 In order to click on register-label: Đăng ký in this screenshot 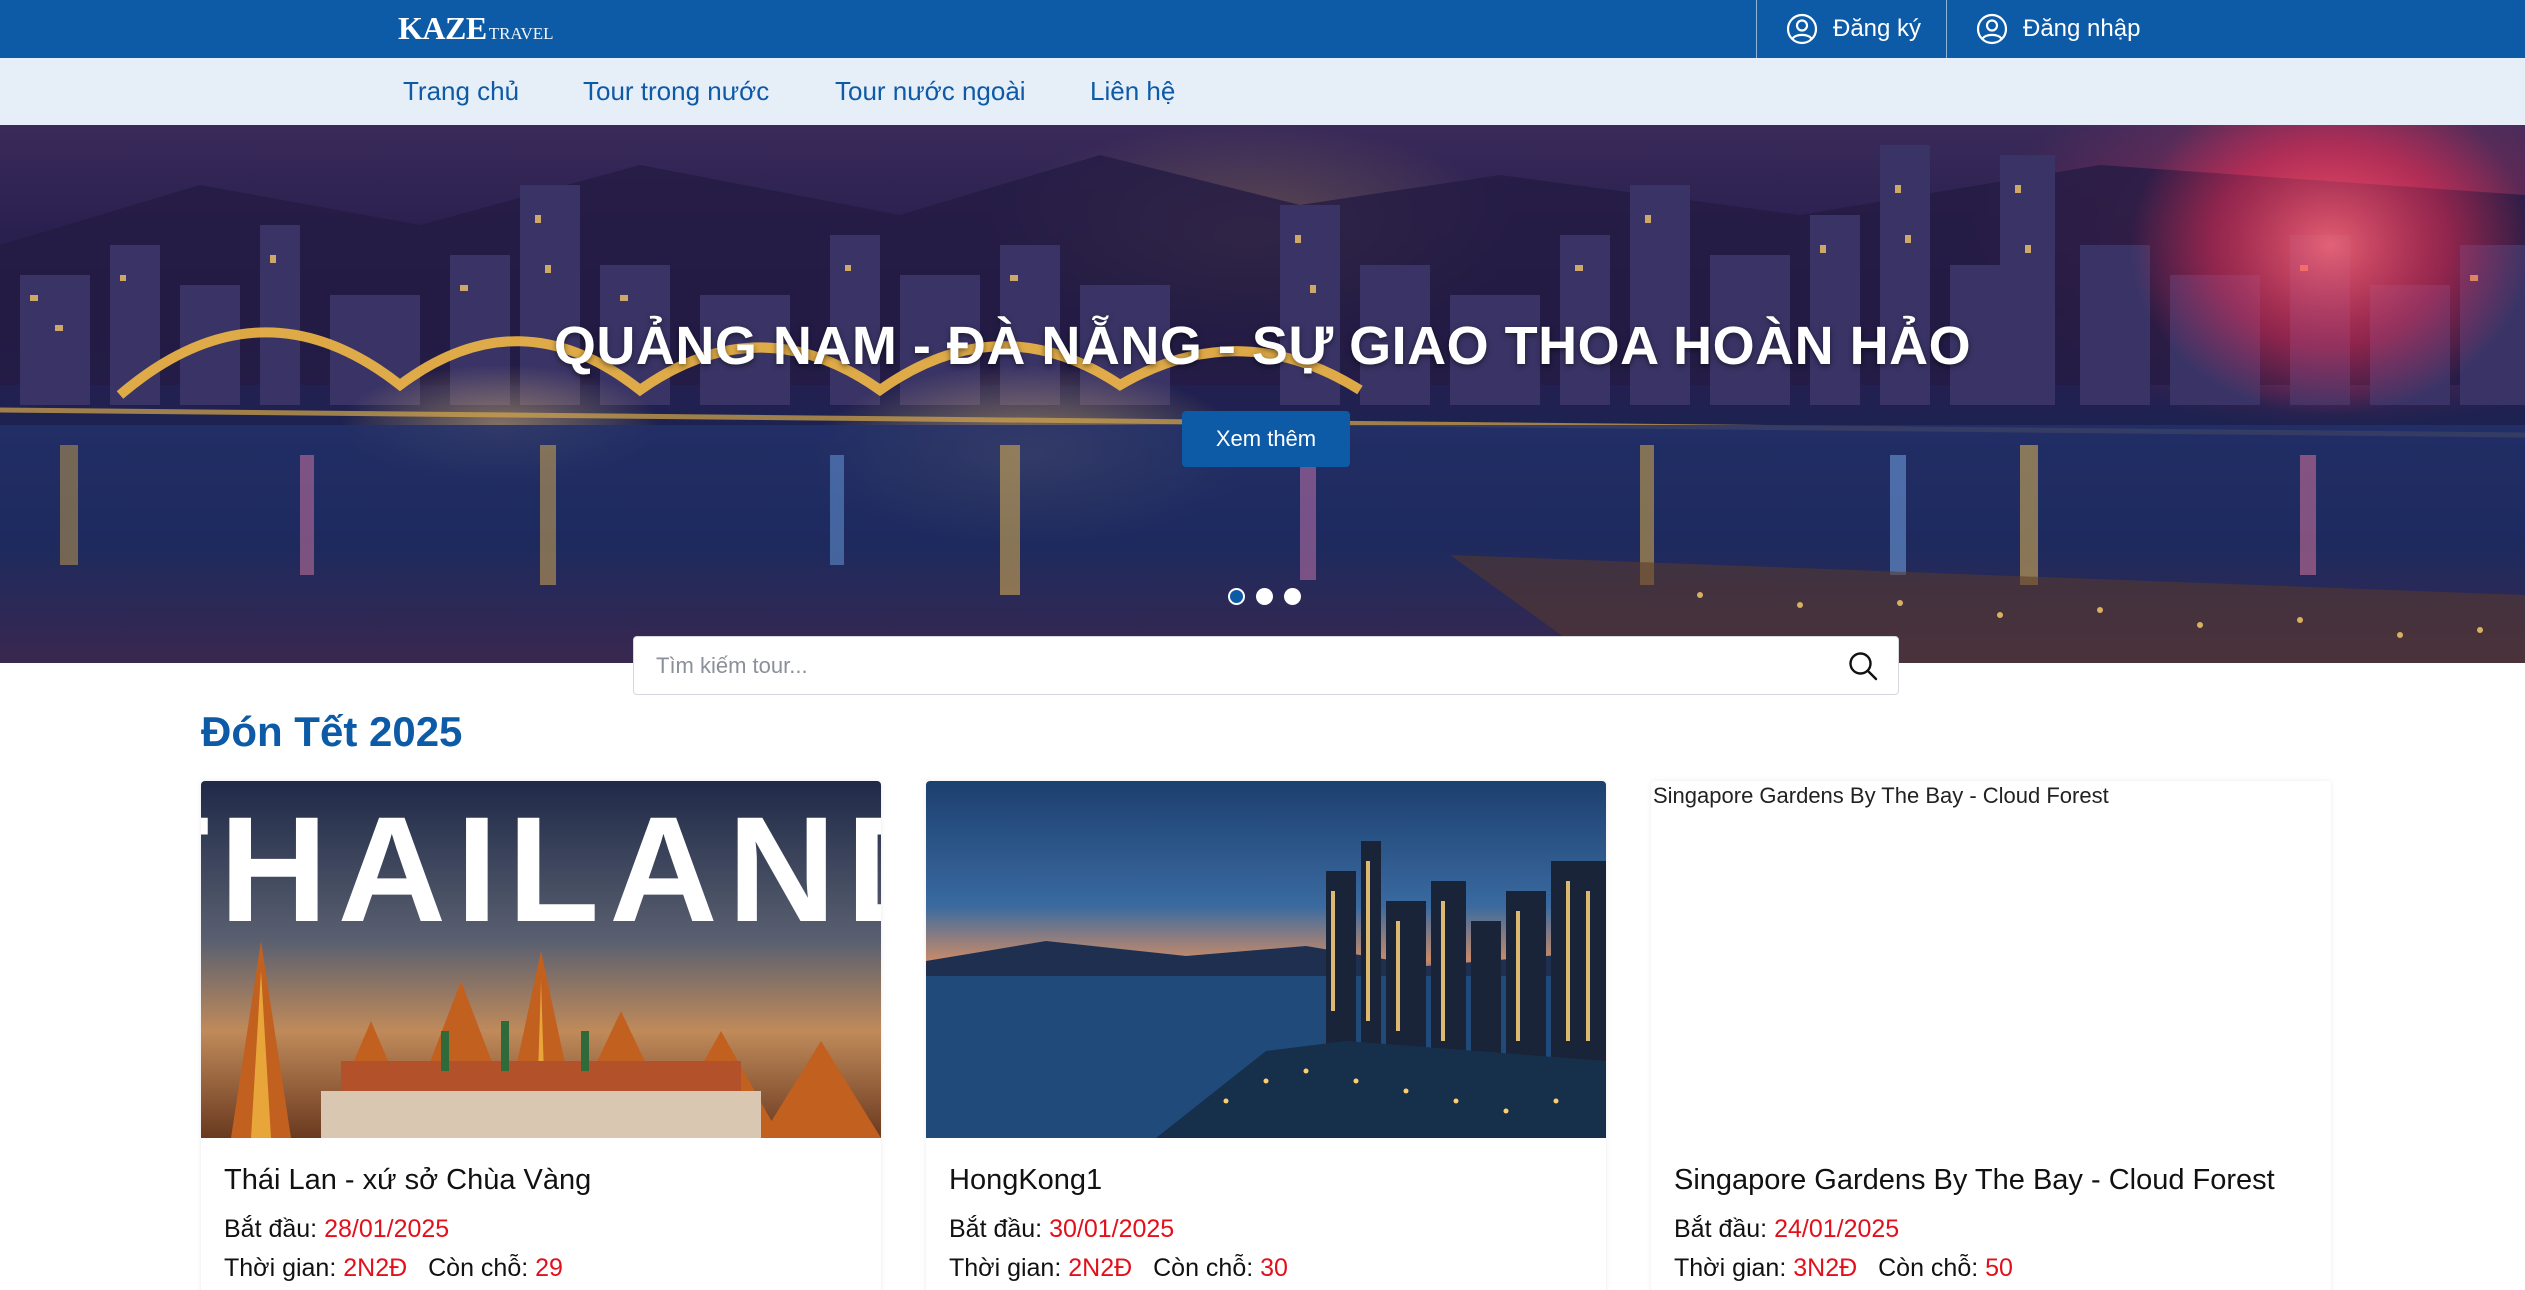, I will do `click(1877, 28)`.